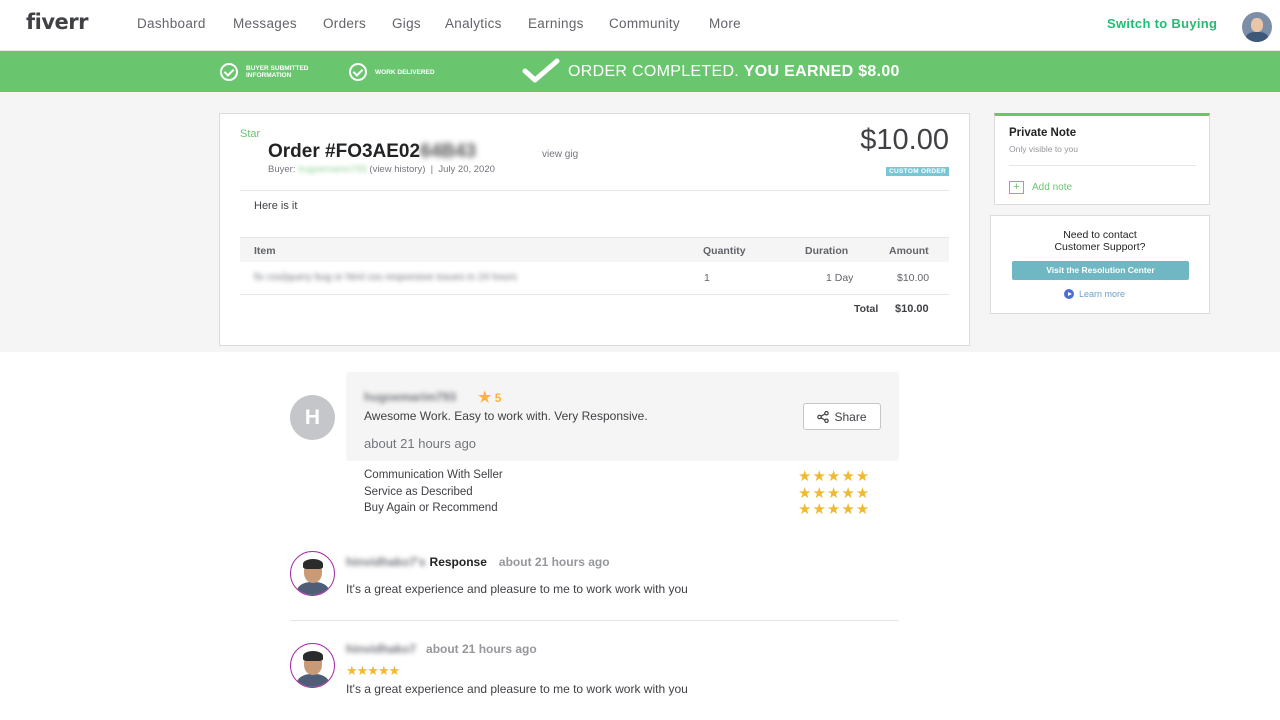  Describe the element at coordinates (1100, 270) in the screenshot. I see `resolution-center-button: Visit the Resolution Center` at that location.